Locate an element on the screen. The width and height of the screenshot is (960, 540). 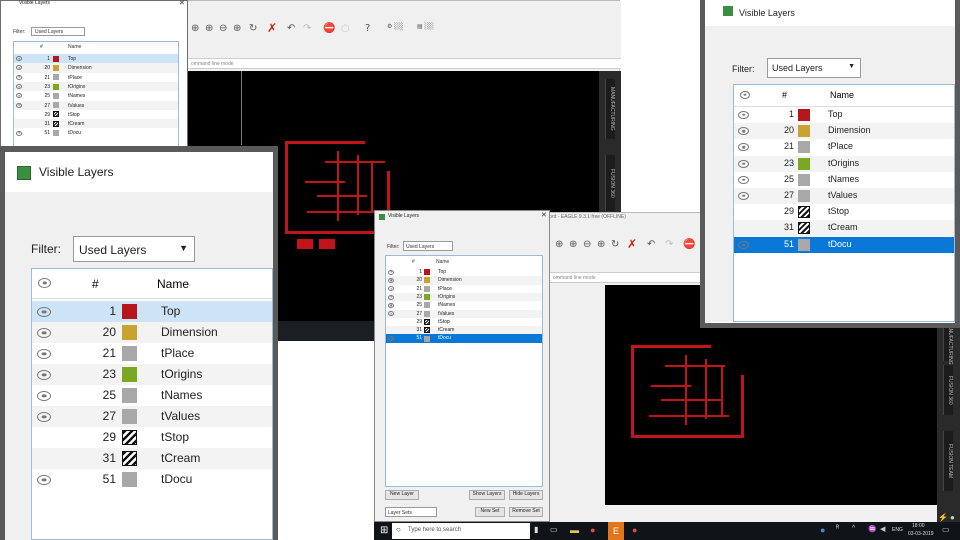
layer-row: 27 tValues is located at coordinates (844, 196).